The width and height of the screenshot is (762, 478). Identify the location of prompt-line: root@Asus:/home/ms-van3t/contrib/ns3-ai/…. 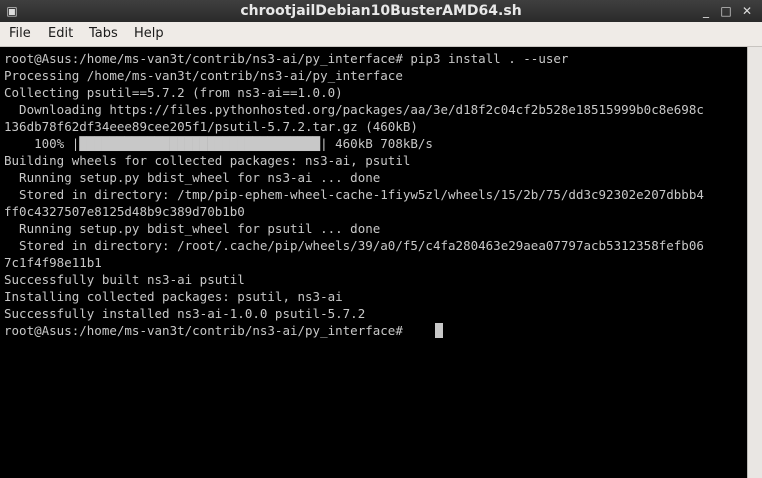
(207, 330).